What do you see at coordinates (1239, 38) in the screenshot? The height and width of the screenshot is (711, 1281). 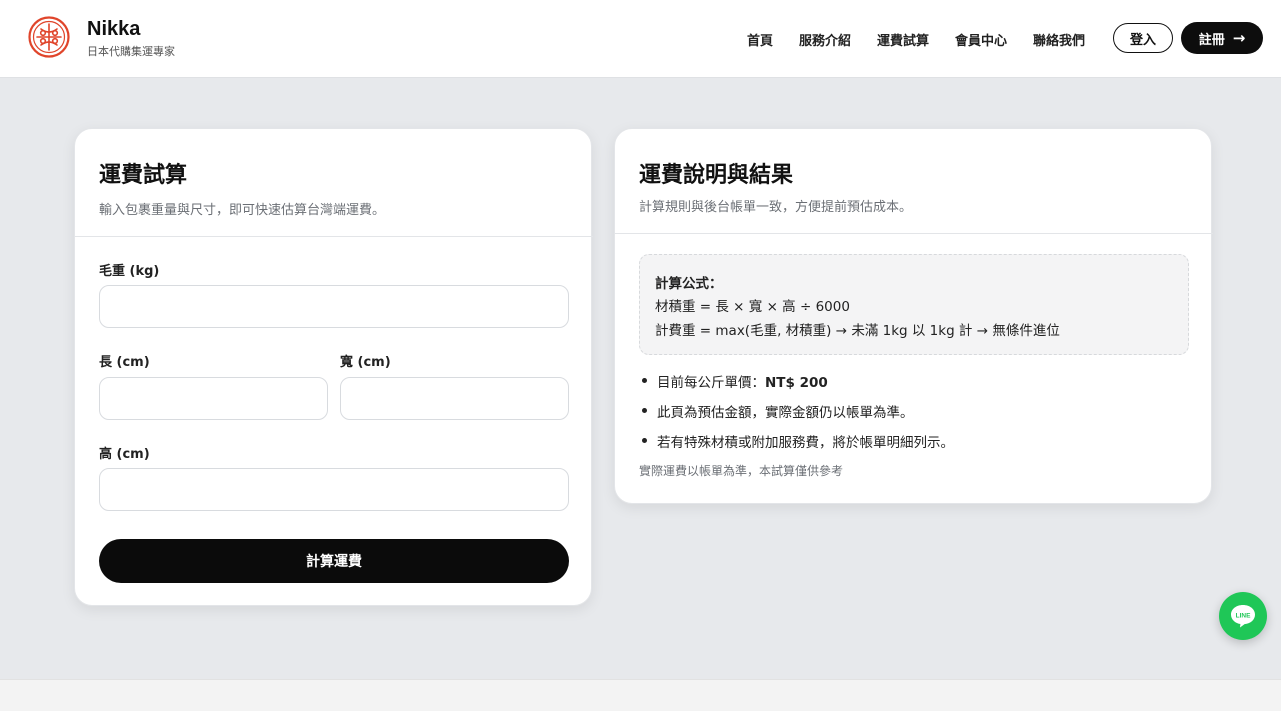 I see `arrow-right-icon: →` at bounding box center [1239, 38].